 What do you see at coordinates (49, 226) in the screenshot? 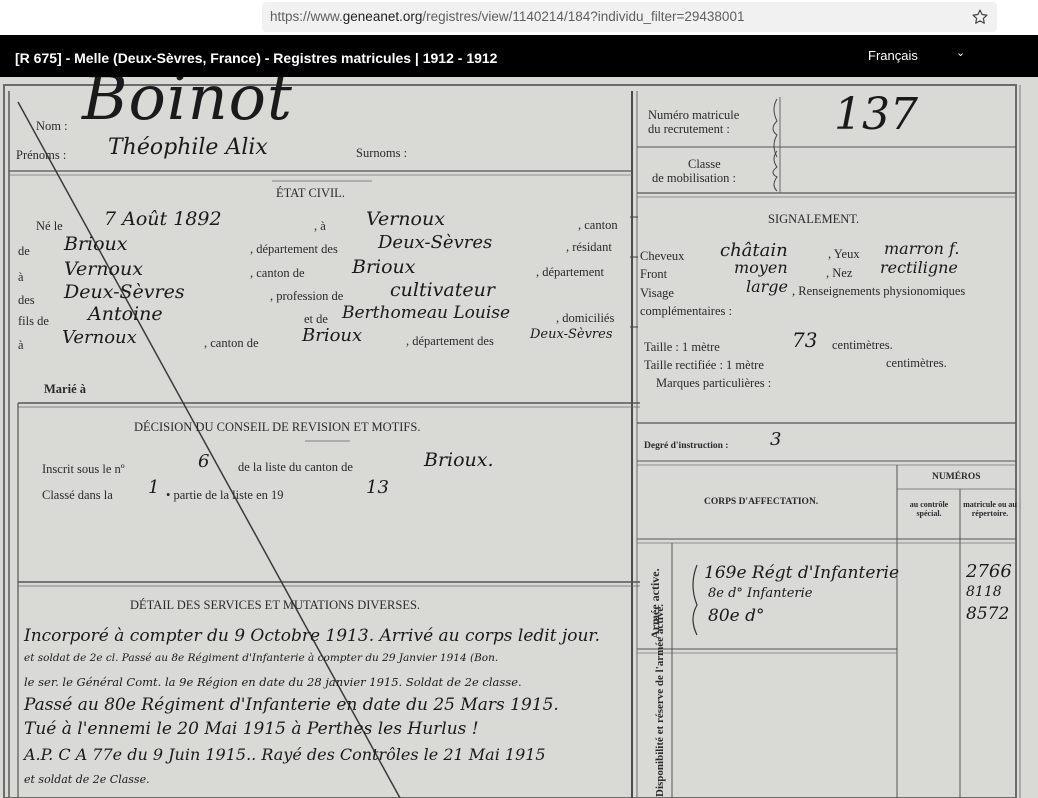
I see `ne-le-label: Né le` at bounding box center [49, 226].